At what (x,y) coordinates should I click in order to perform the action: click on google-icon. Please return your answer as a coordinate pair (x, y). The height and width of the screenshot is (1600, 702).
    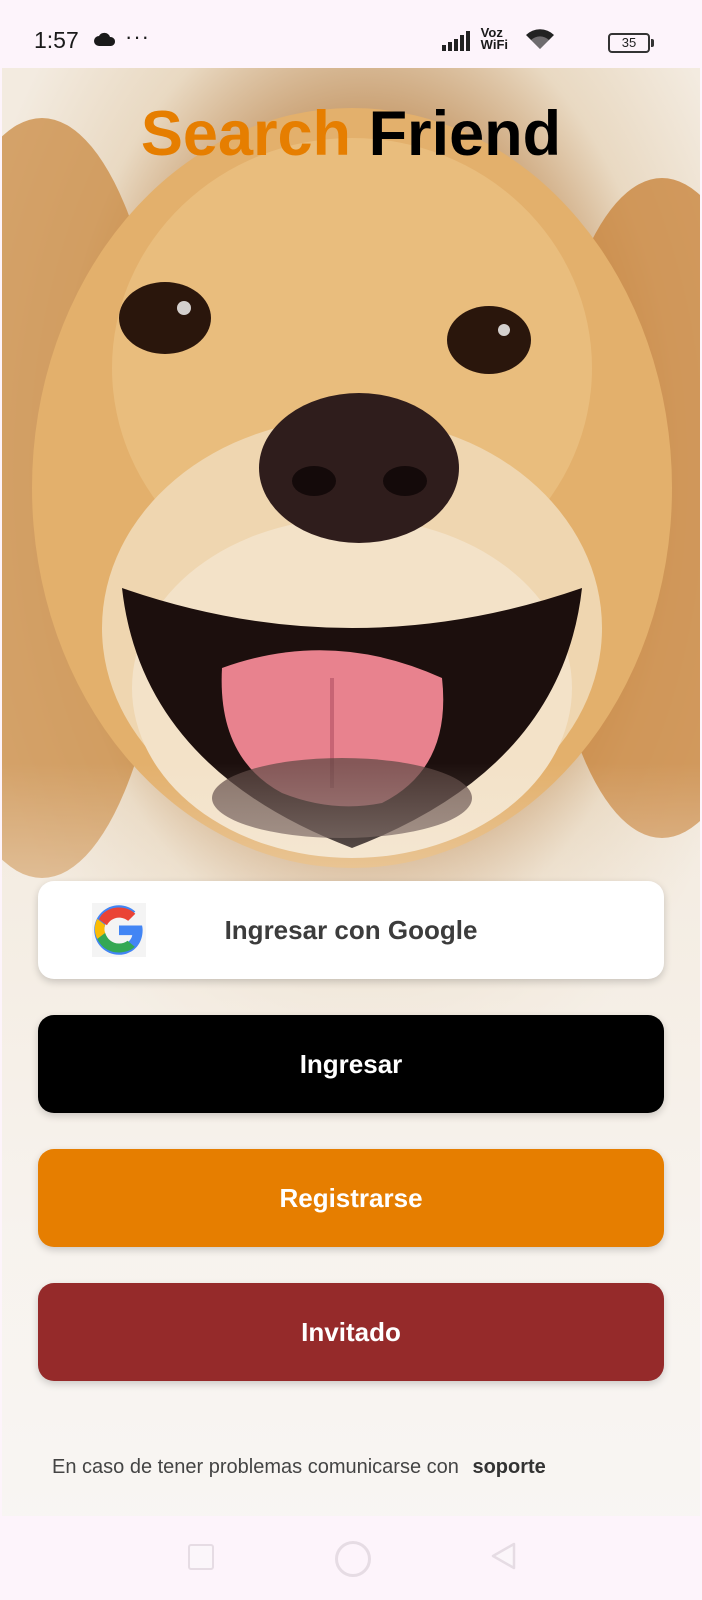
    Looking at the image, I should click on (119, 930).